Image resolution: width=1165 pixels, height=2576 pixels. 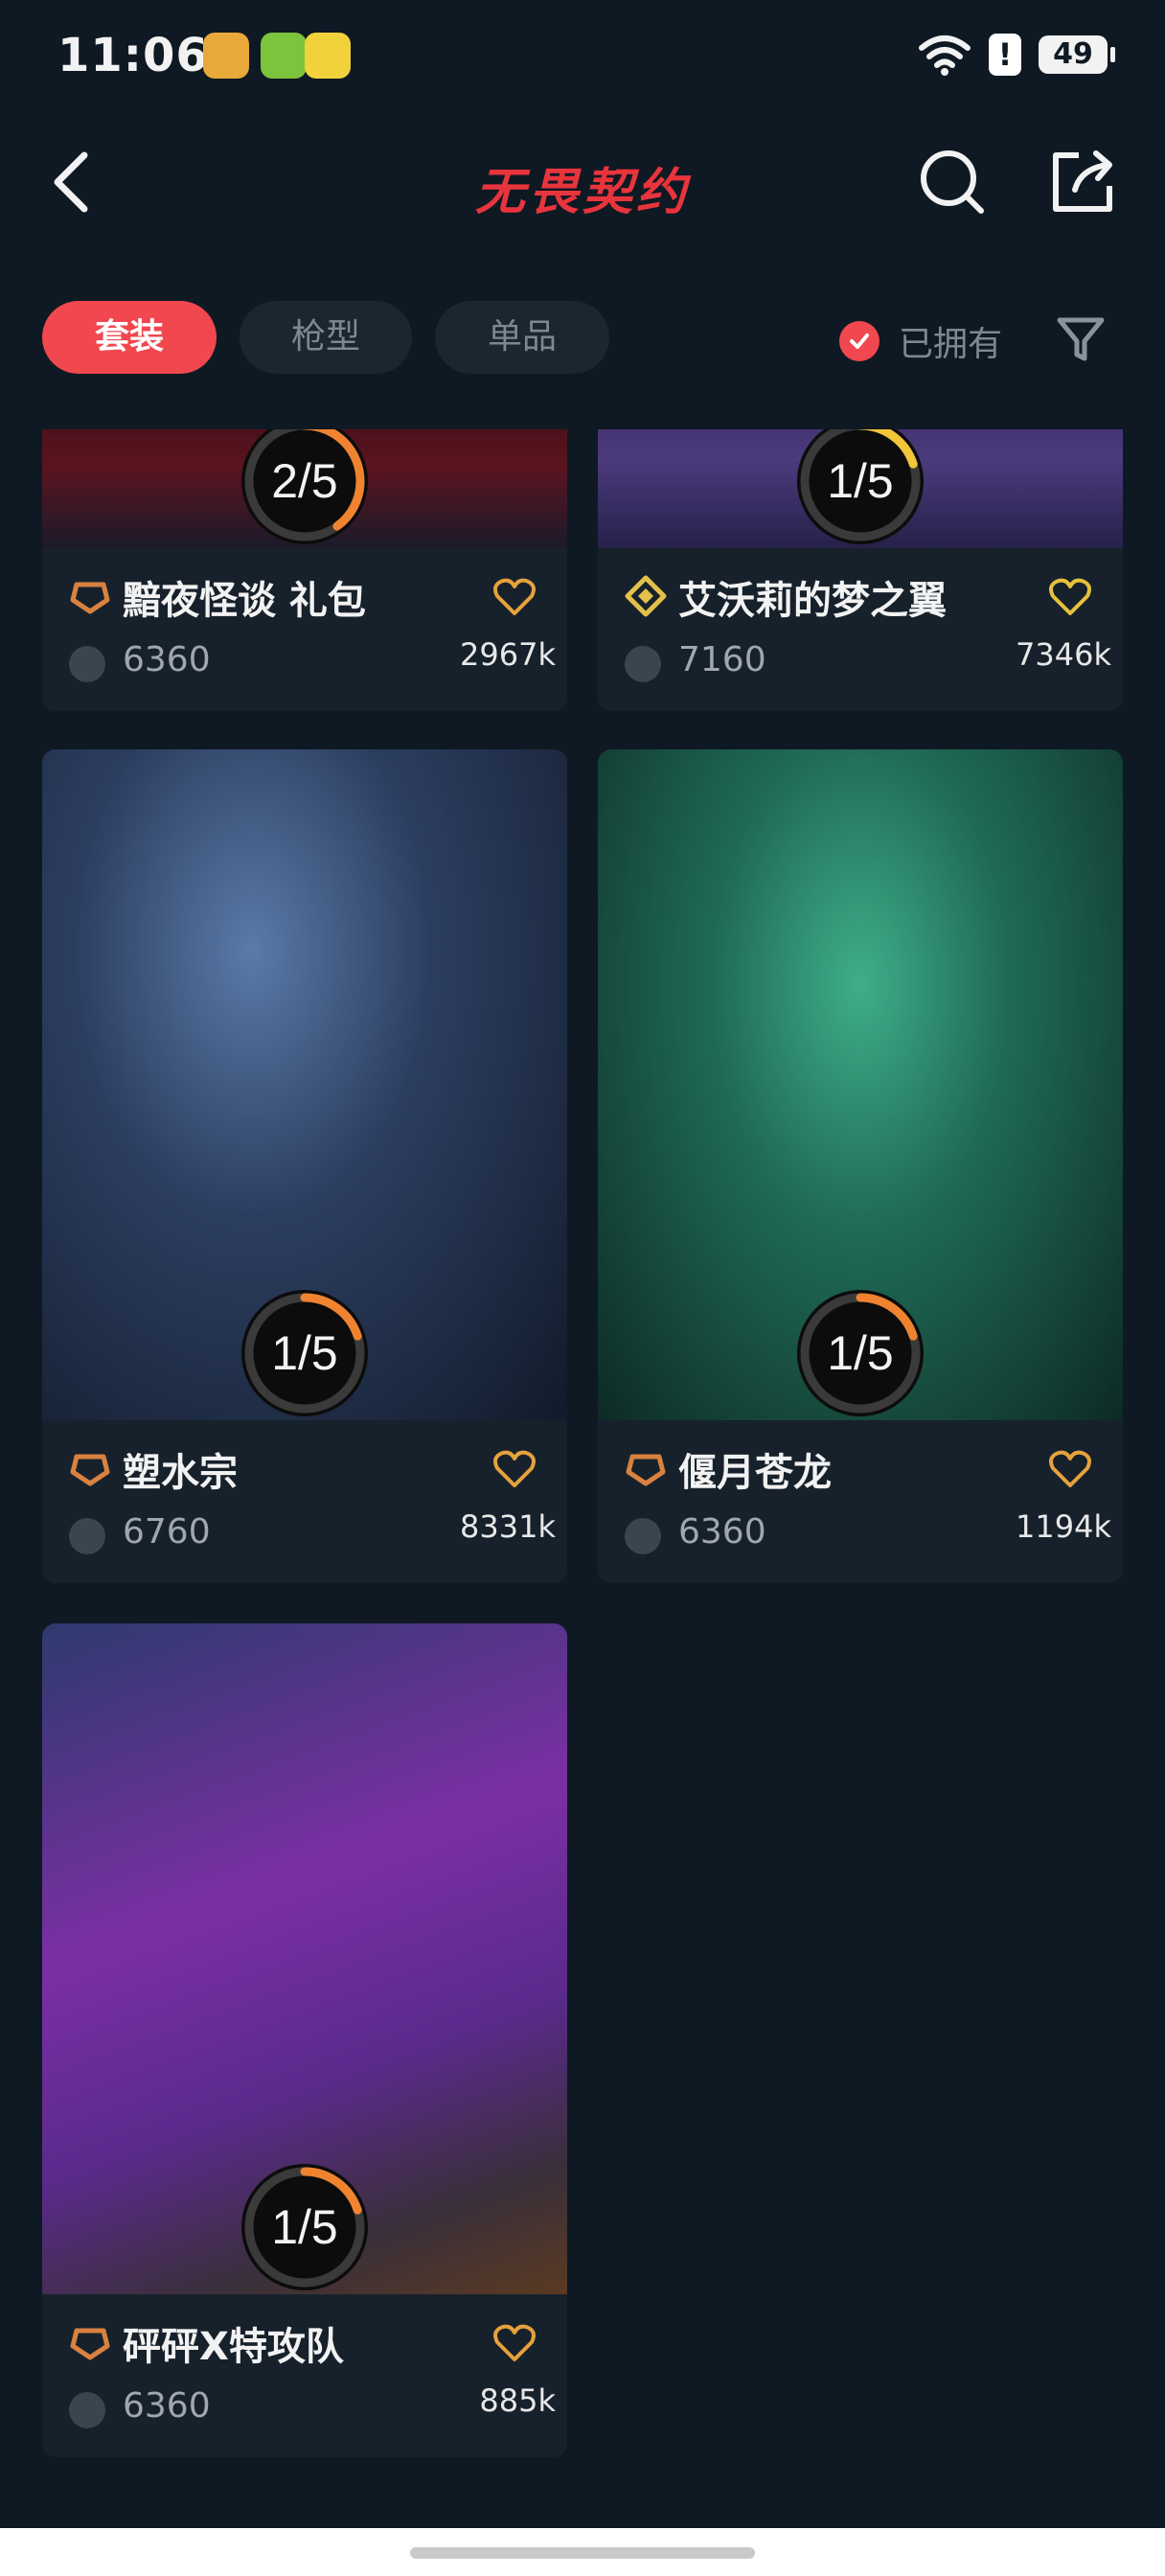 I want to click on bundle-name: 偃月苍龙, so click(x=755, y=1473).